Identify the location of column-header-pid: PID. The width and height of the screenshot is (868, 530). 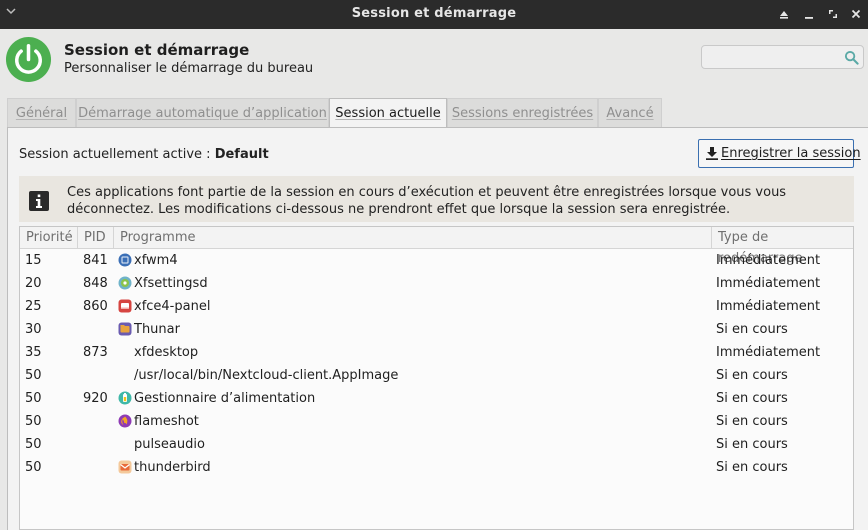
(96, 237).